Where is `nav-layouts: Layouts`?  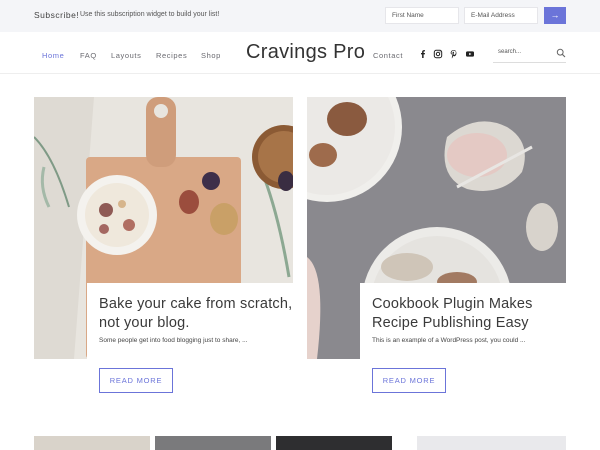 nav-layouts: Layouts is located at coordinates (126, 55).